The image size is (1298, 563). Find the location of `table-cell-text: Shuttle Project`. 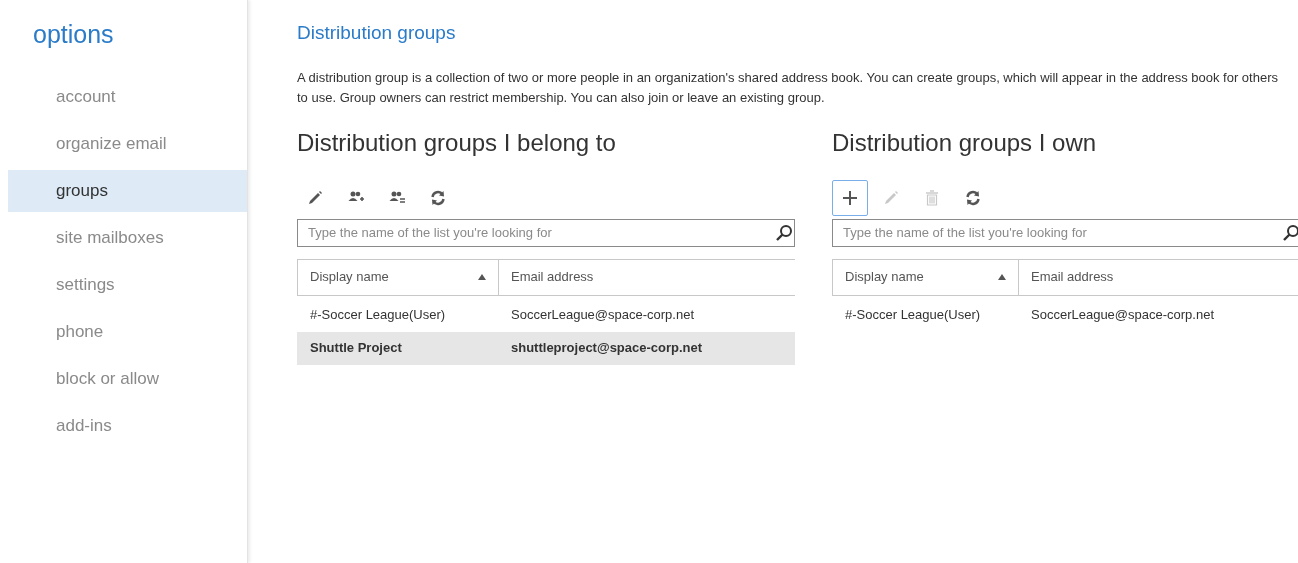

table-cell-text: Shuttle Project is located at coordinates (356, 348).